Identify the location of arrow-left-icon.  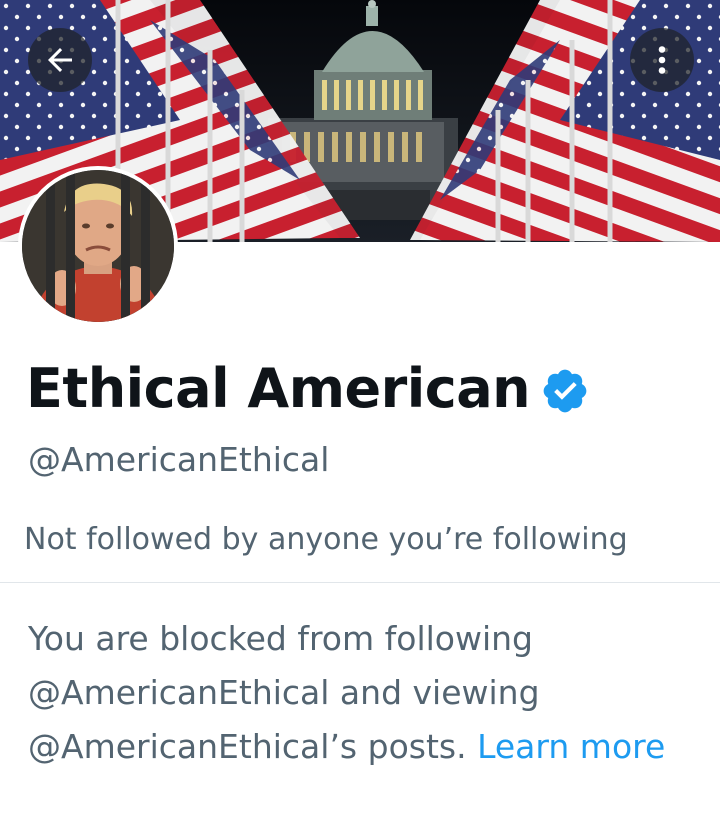
(60, 60).